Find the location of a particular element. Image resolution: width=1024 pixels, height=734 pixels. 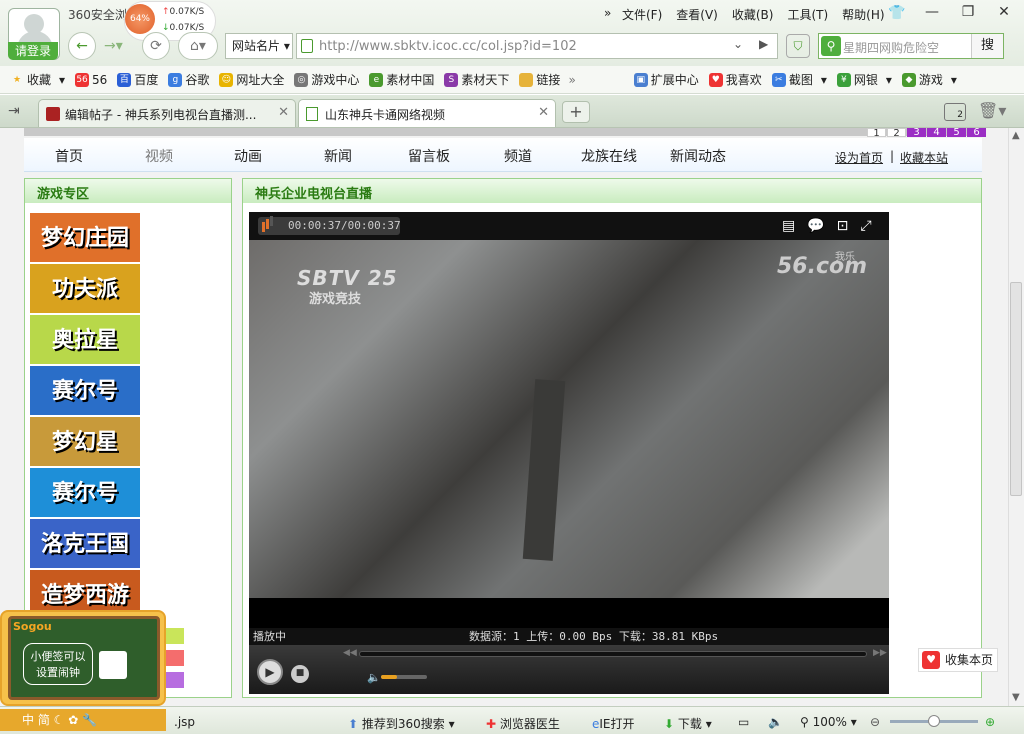

refresh-button: ⟳ is located at coordinates (156, 46).